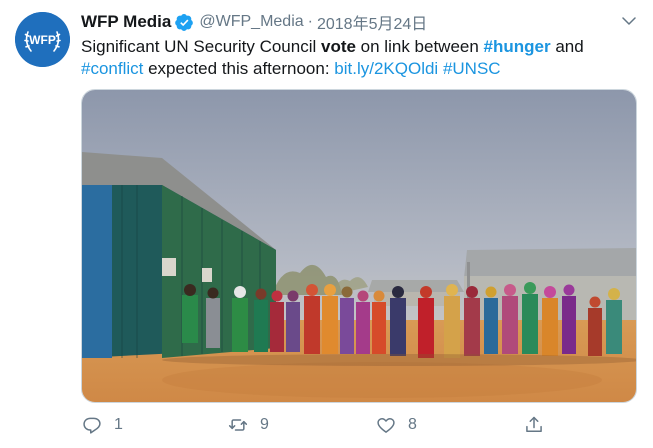 The image size is (653, 448). Describe the element at coordinates (92, 425) in the screenshot. I see `reply-icon` at that location.